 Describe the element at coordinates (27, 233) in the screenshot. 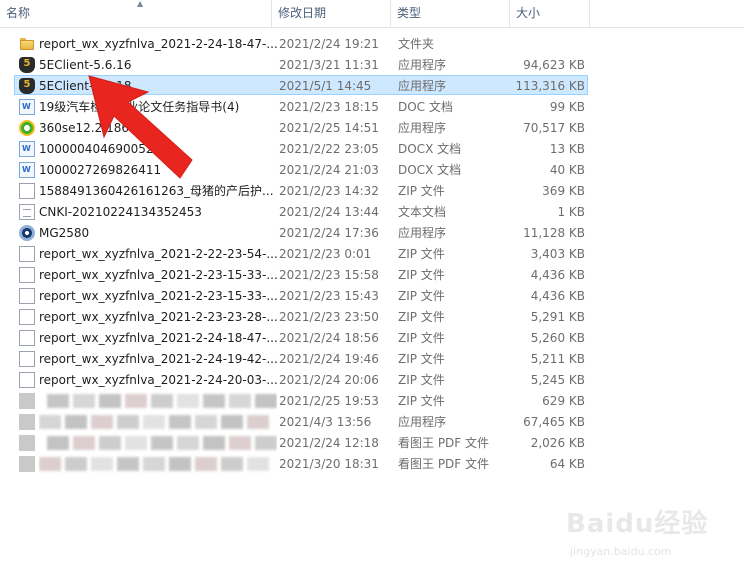

I see `mg-app-icon` at that location.